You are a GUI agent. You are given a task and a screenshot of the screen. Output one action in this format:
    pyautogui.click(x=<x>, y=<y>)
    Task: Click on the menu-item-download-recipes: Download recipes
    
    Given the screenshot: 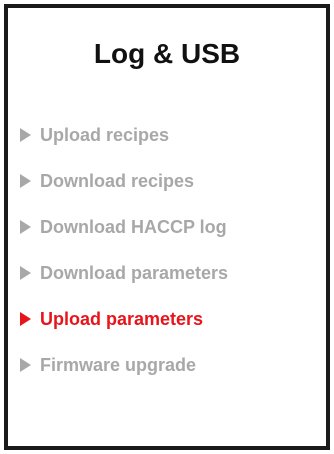 What is the action you would take?
    pyautogui.click(x=124, y=181)
    